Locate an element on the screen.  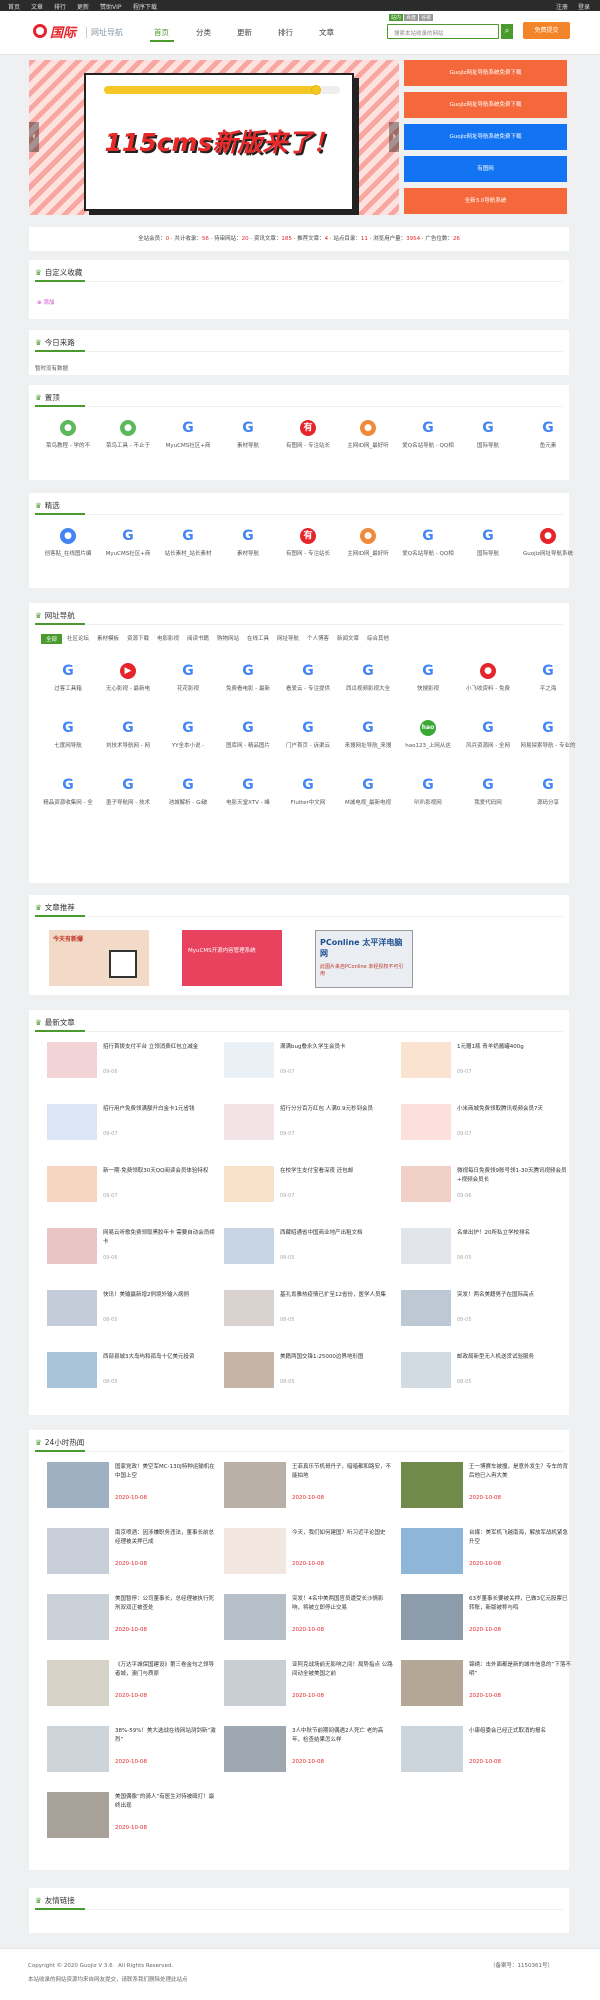
search-input: 搜索本站收录的网站 is located at coordinates (443, 31).